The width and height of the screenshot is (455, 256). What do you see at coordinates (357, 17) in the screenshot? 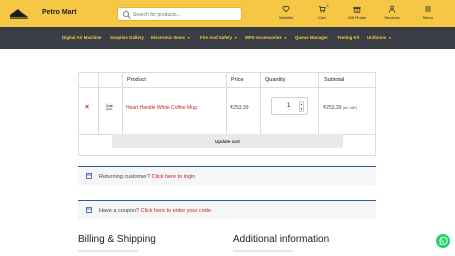
I see `gift-finder-label: Gift Finder` at bounding box center [357, 17].